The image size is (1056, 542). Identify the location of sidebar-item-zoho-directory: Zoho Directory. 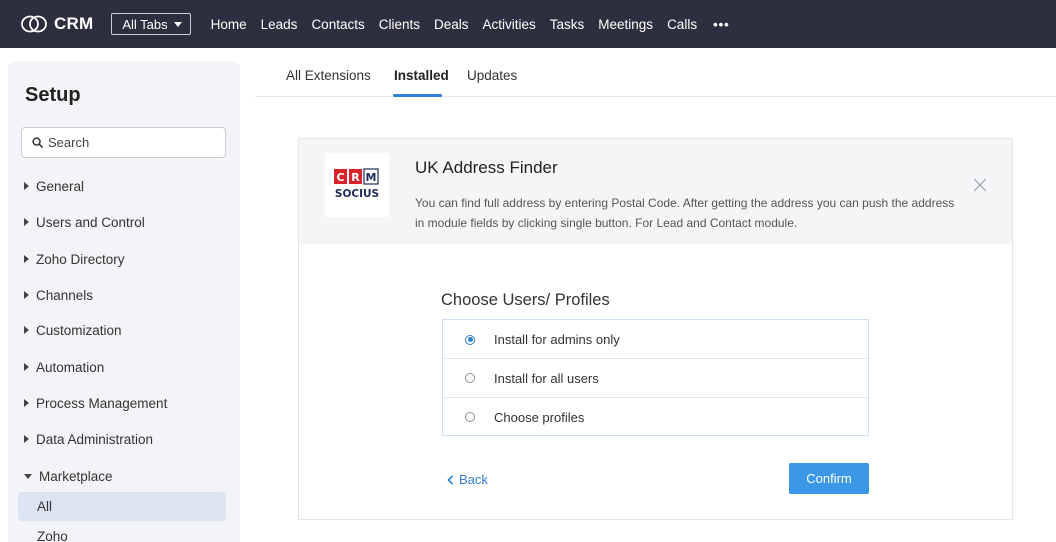
(74, 259).